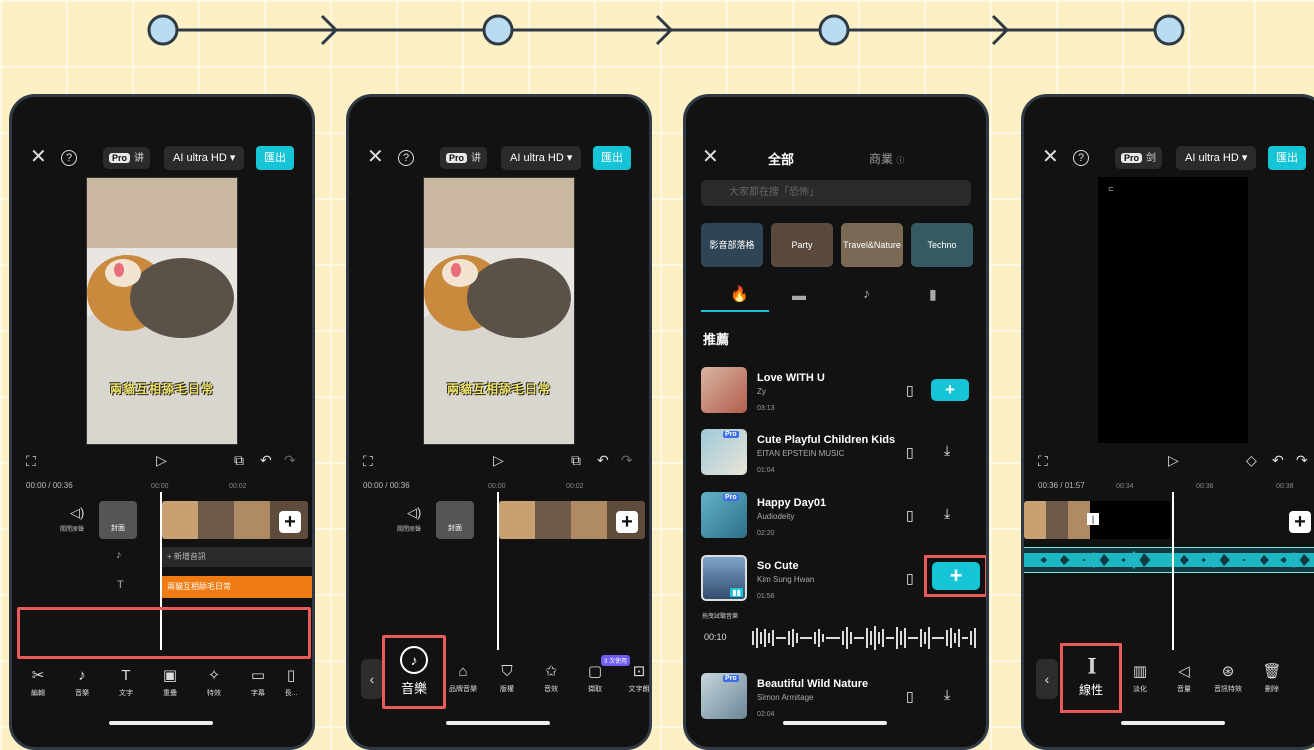  I want to click on tool-edit: ✂ 編輯, so click(38, 682).